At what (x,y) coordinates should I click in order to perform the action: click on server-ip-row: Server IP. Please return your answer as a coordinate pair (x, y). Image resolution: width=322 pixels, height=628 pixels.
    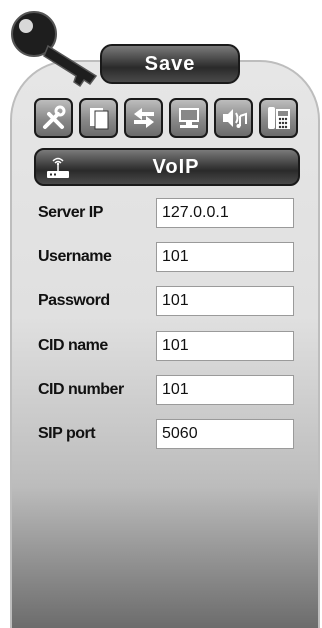
    Looking at the image, I should click on (168, 213).